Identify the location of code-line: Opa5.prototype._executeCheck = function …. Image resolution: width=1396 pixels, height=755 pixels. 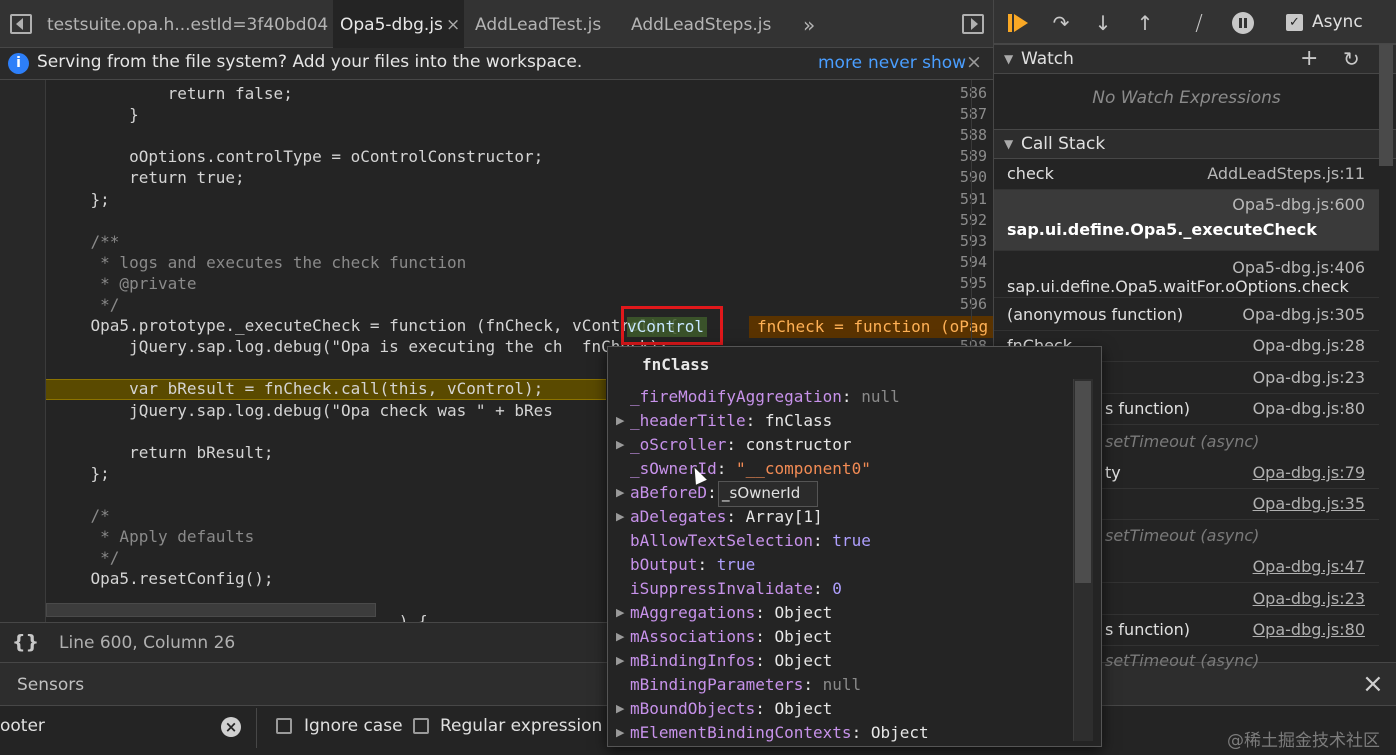
(365, 326).